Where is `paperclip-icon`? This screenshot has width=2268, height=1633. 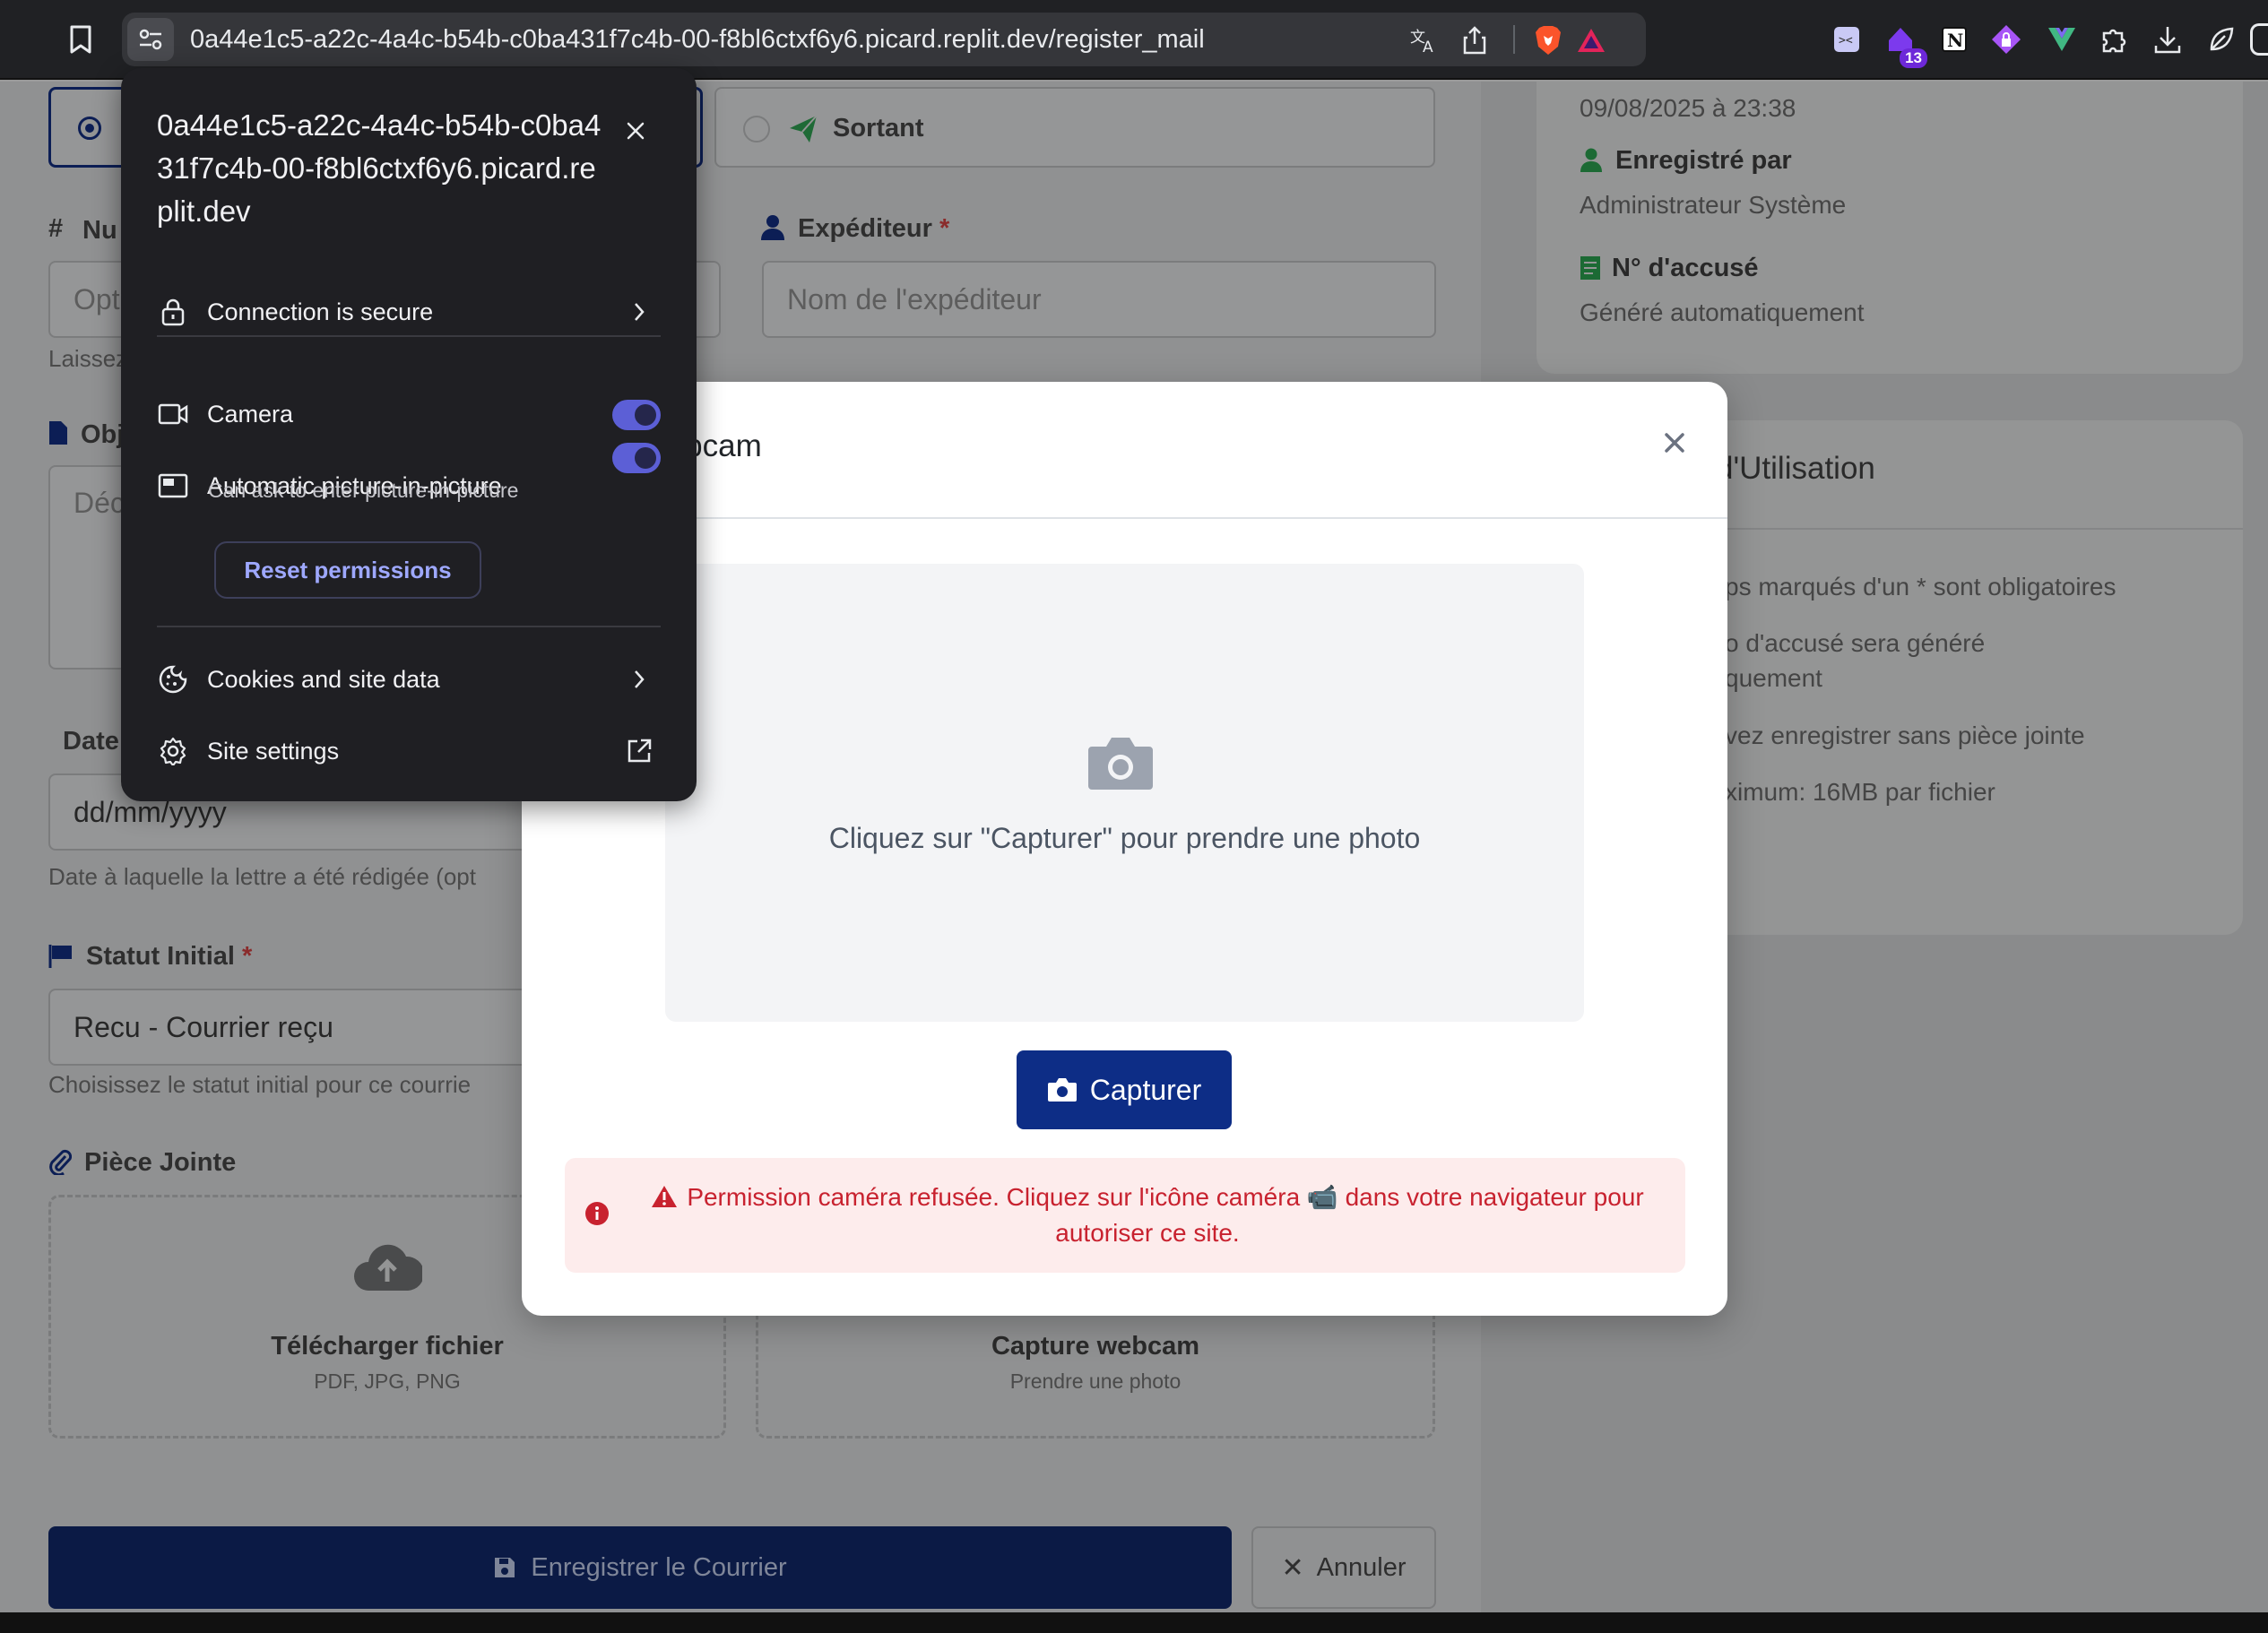
paperclip-icon is located at coordinates (60, 1162).